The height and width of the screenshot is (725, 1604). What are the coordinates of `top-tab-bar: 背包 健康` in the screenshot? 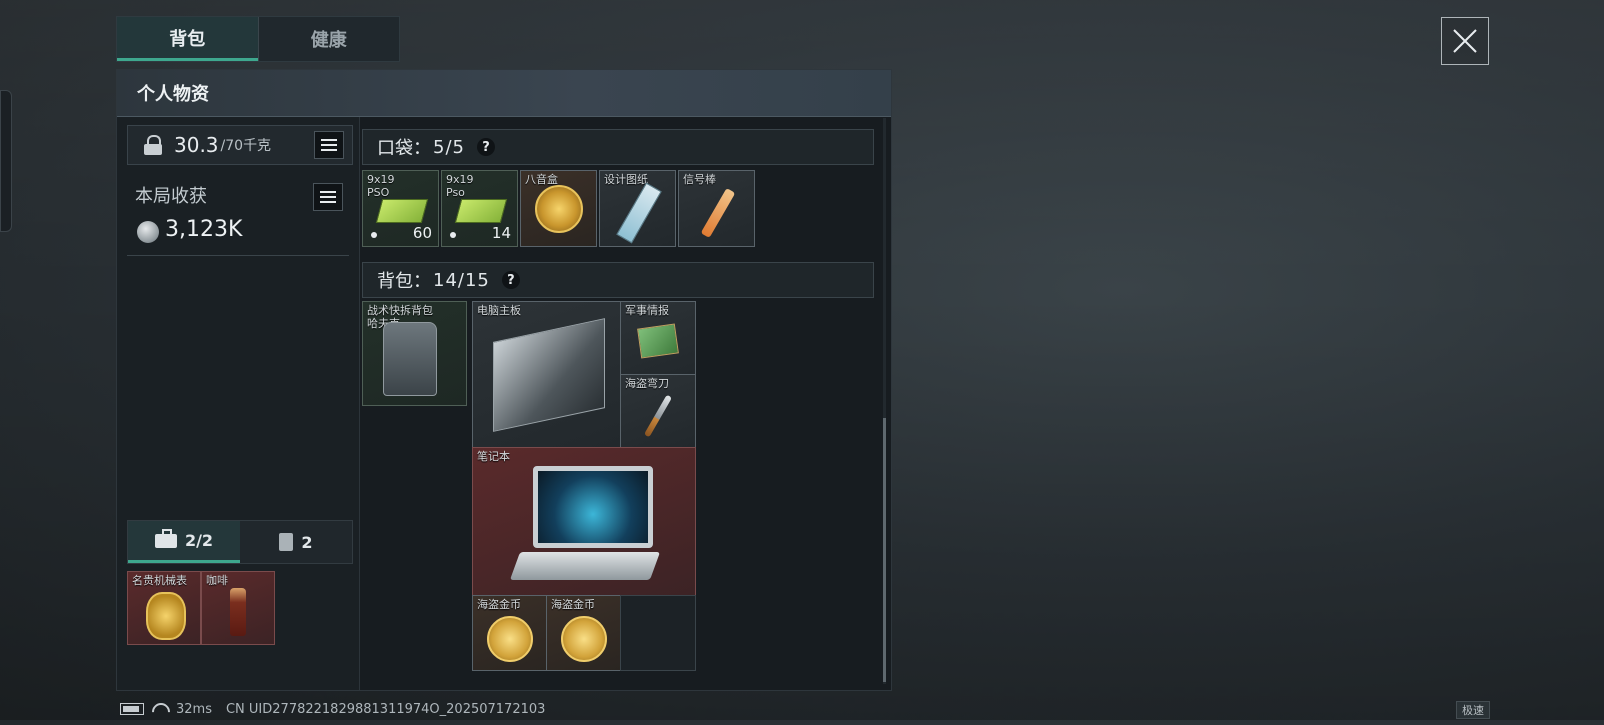 It's located at (258, 39).